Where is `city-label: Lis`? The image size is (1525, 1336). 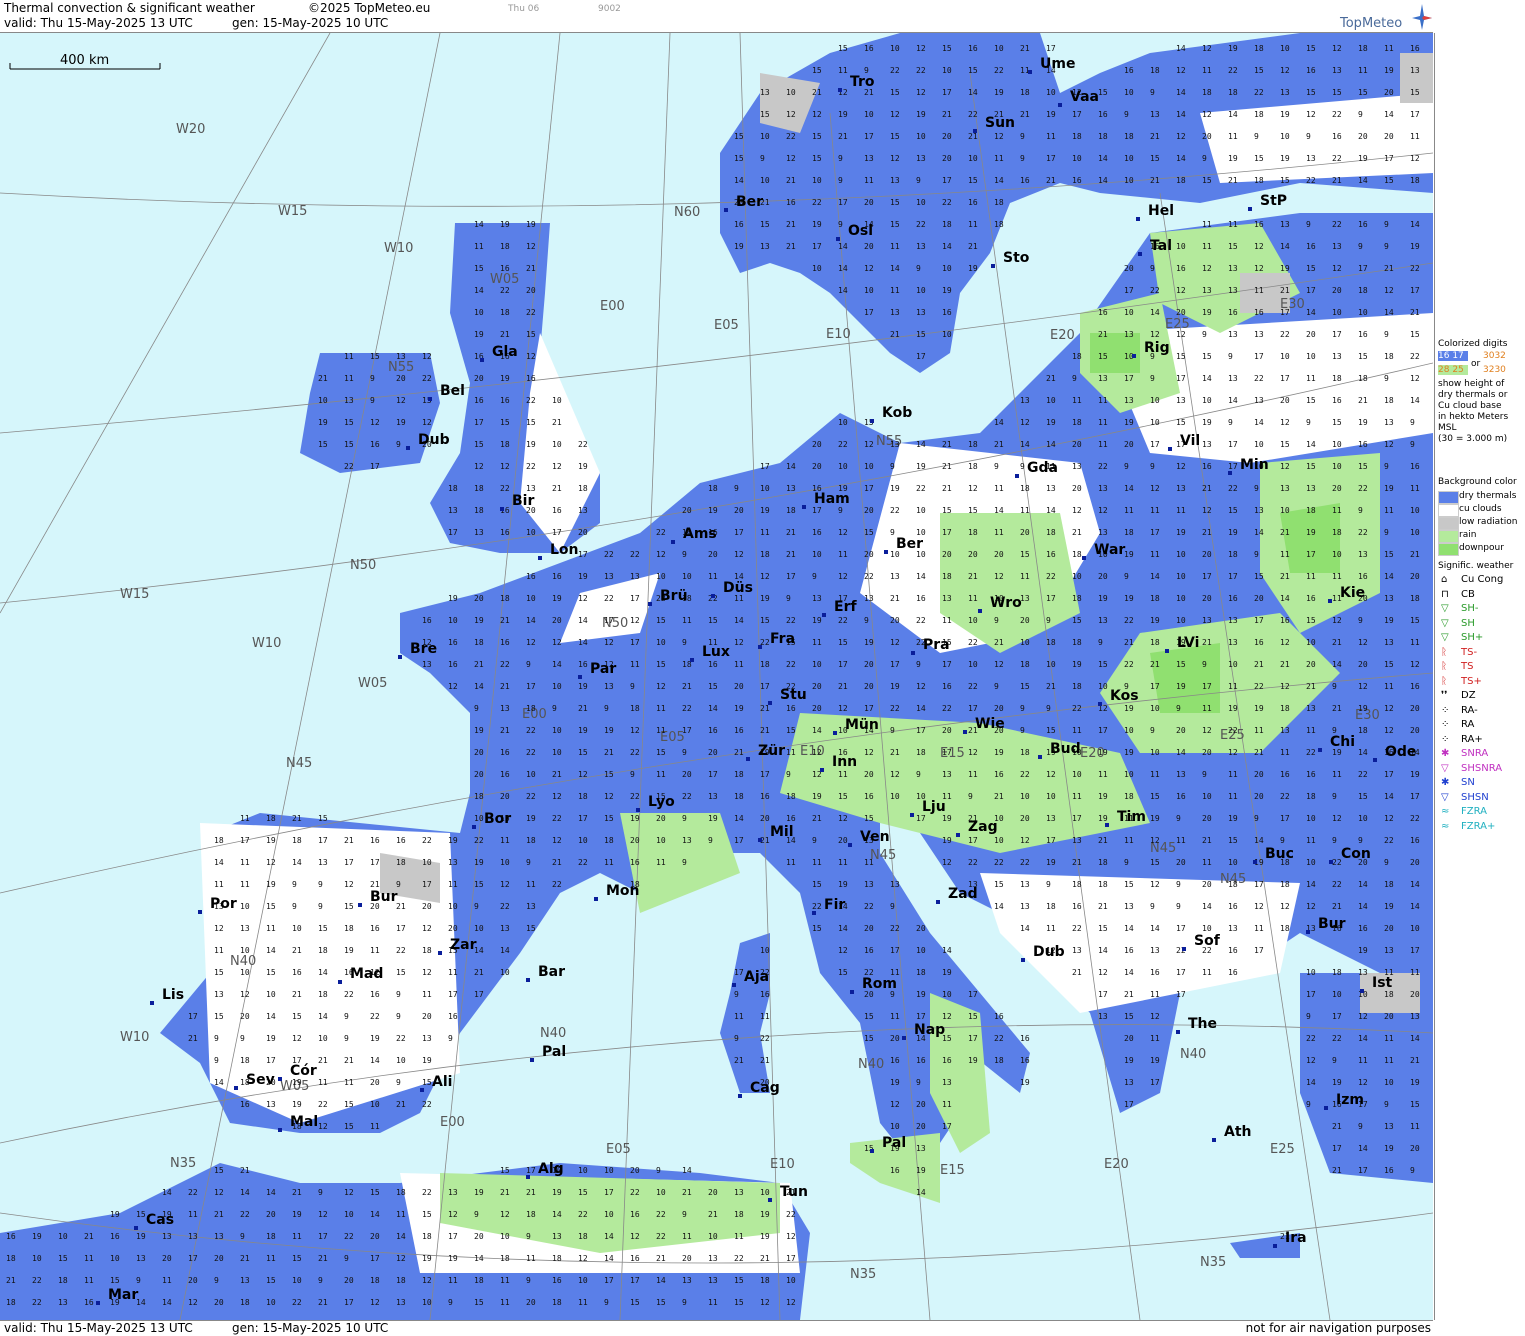
city-label: Lis is located at coordinates (173, 995).